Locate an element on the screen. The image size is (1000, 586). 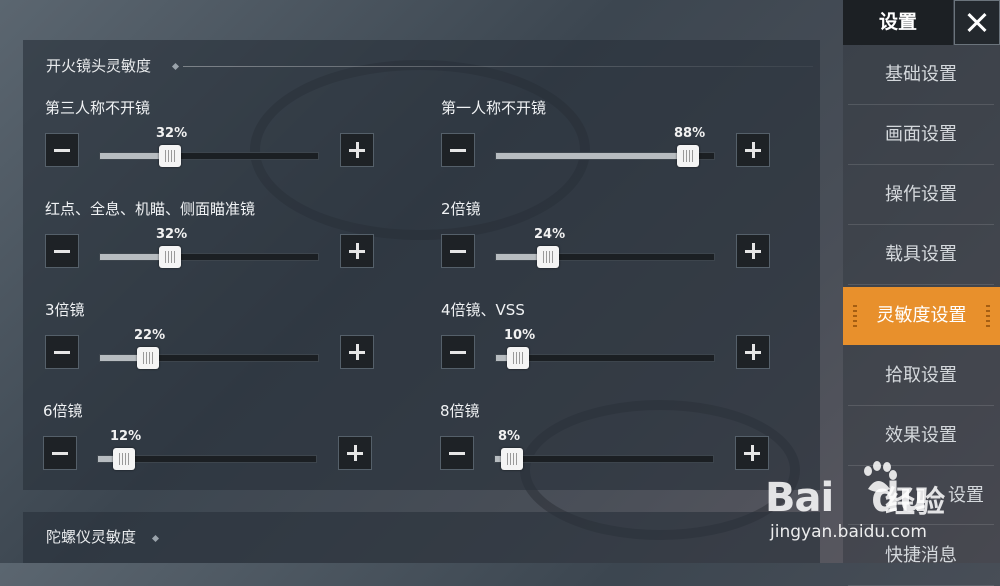
sidebar-item-basic: 基础设置 is located at coordinates (921, 75).